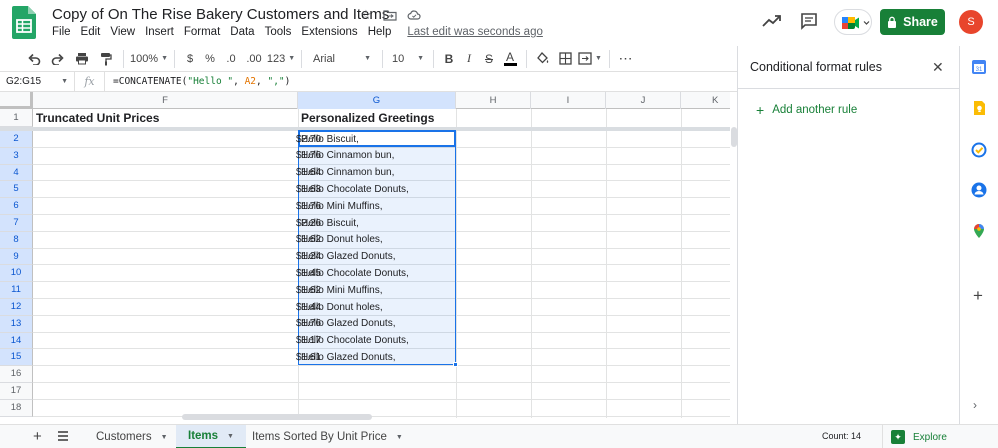  I want to click on selected-range, so click(377, 247).